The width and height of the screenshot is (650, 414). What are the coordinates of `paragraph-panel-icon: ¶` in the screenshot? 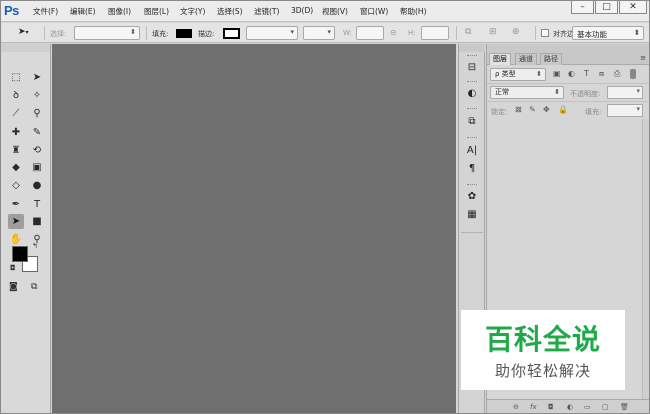 It's located at (472, 169).